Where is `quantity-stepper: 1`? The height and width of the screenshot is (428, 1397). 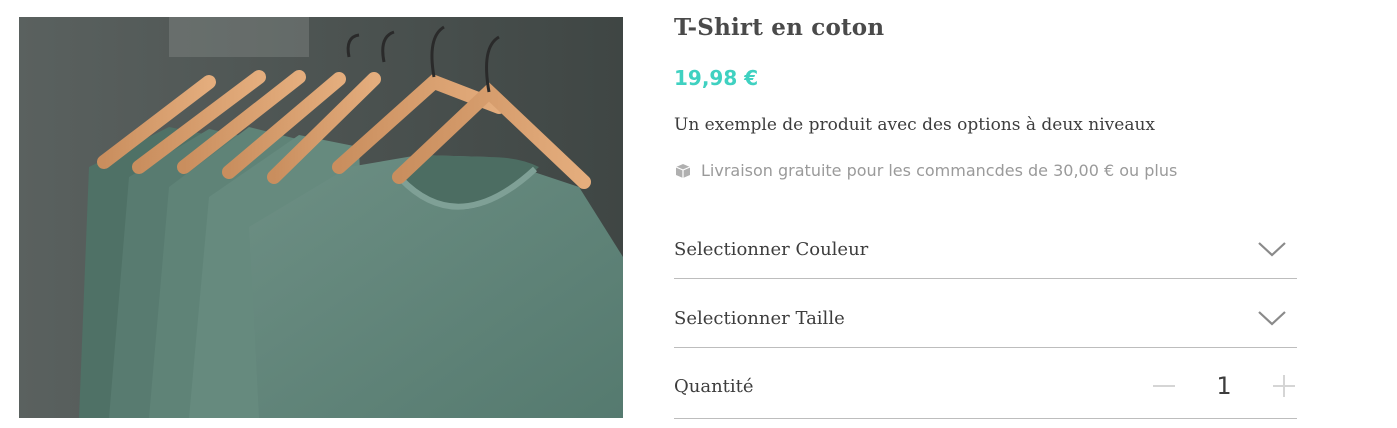
quantity-stepper: 1 is located at coordinates (1224, 386).